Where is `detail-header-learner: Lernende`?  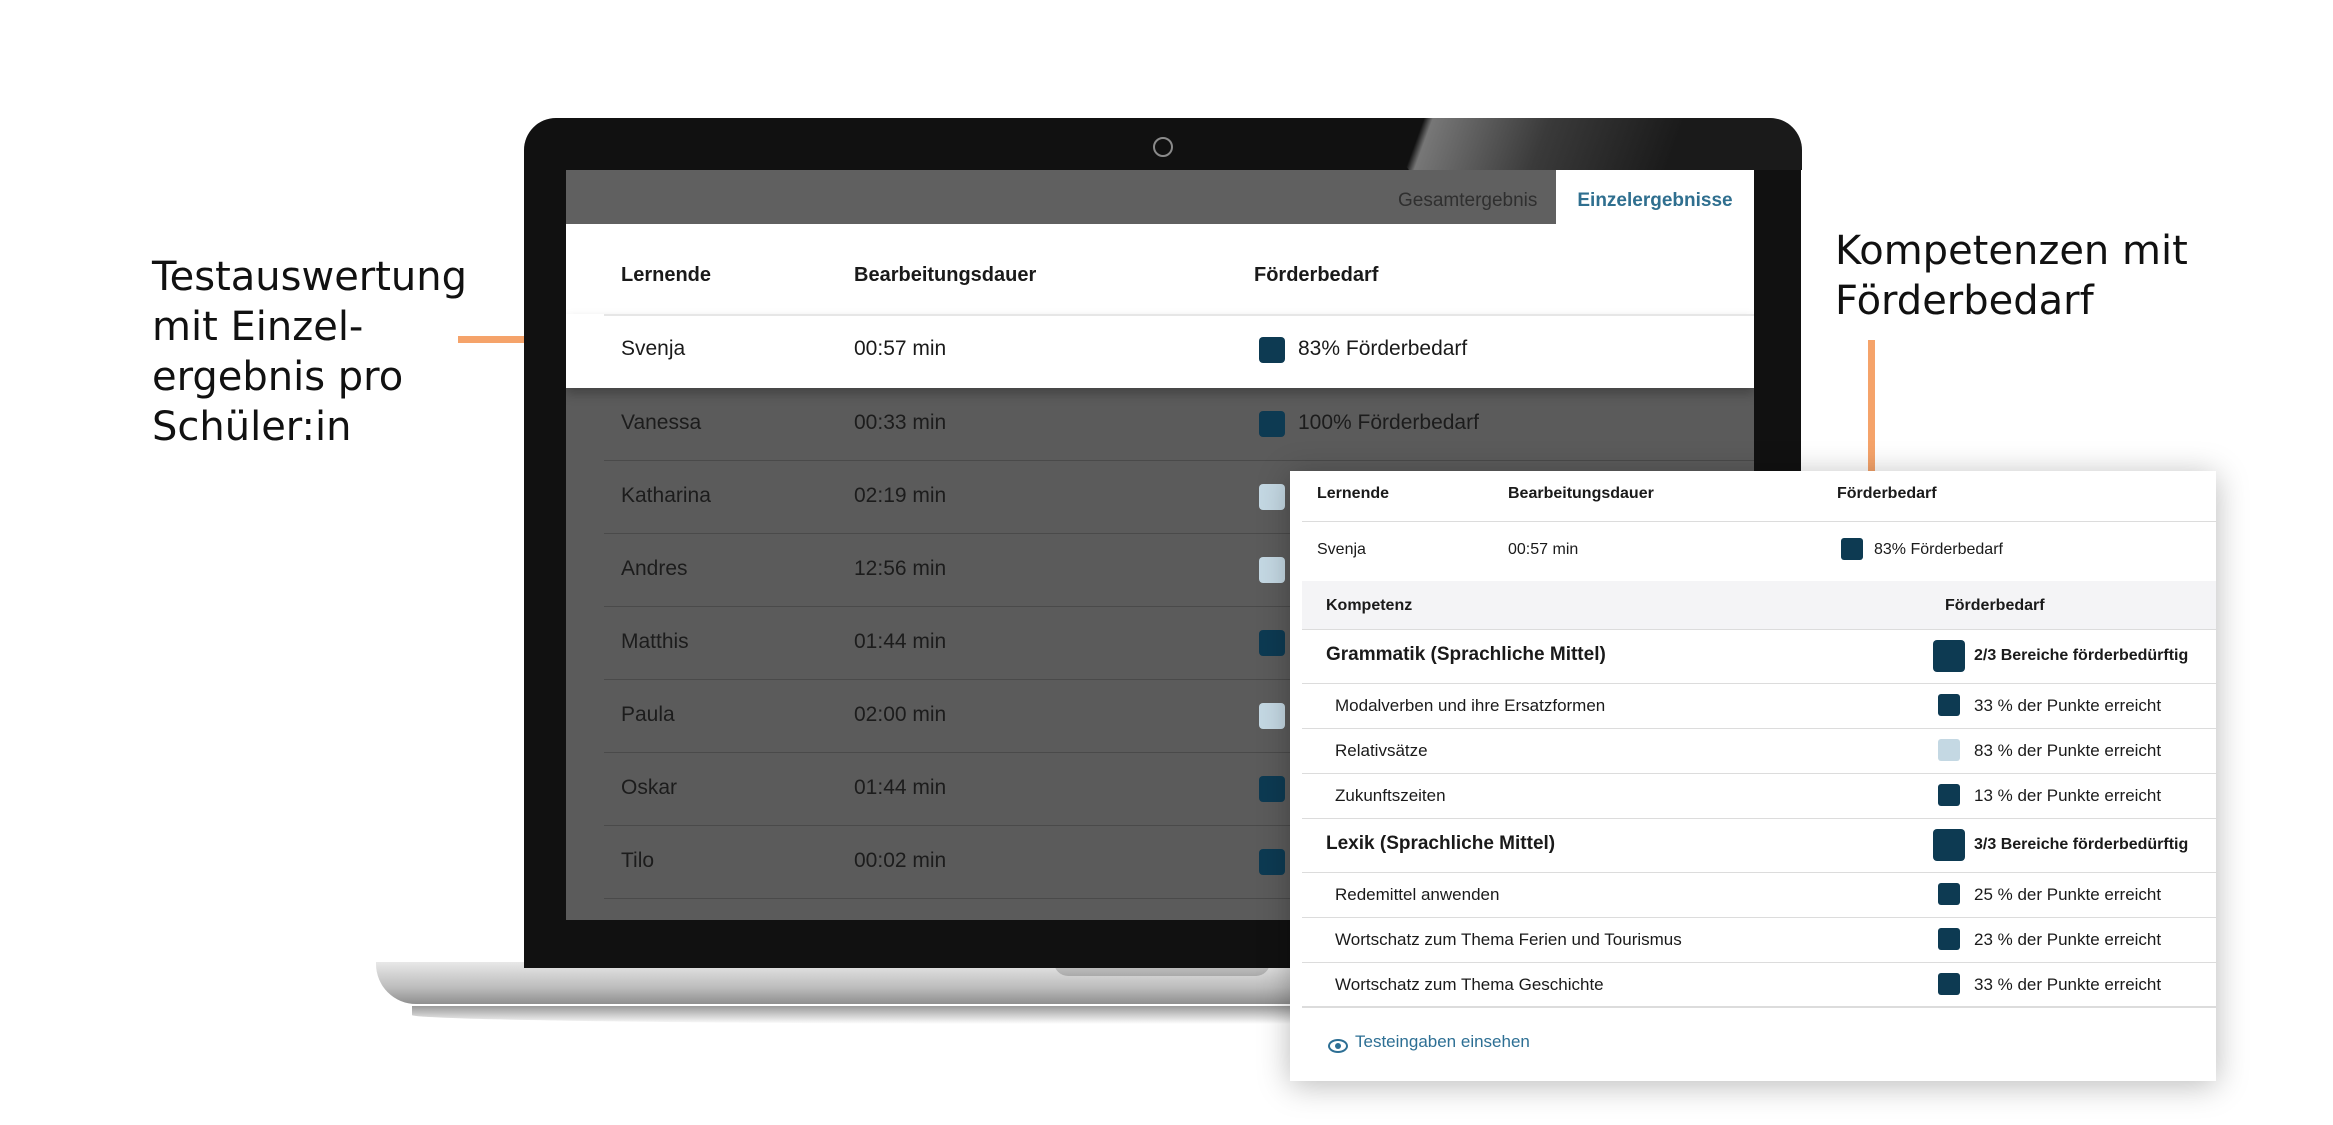 detail-header-learner: Lernende is located at coordinates (1353, 493).